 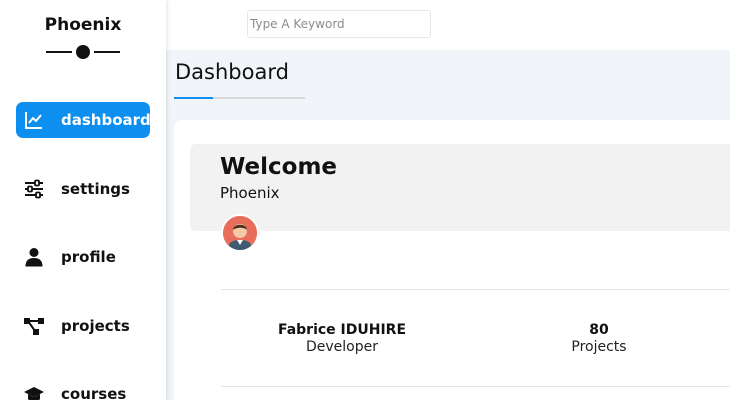 What do you see at coordinates (94, 392) in the screenshot?
I see `sidebar-item-label: courses` at bounding box center [94, 392].